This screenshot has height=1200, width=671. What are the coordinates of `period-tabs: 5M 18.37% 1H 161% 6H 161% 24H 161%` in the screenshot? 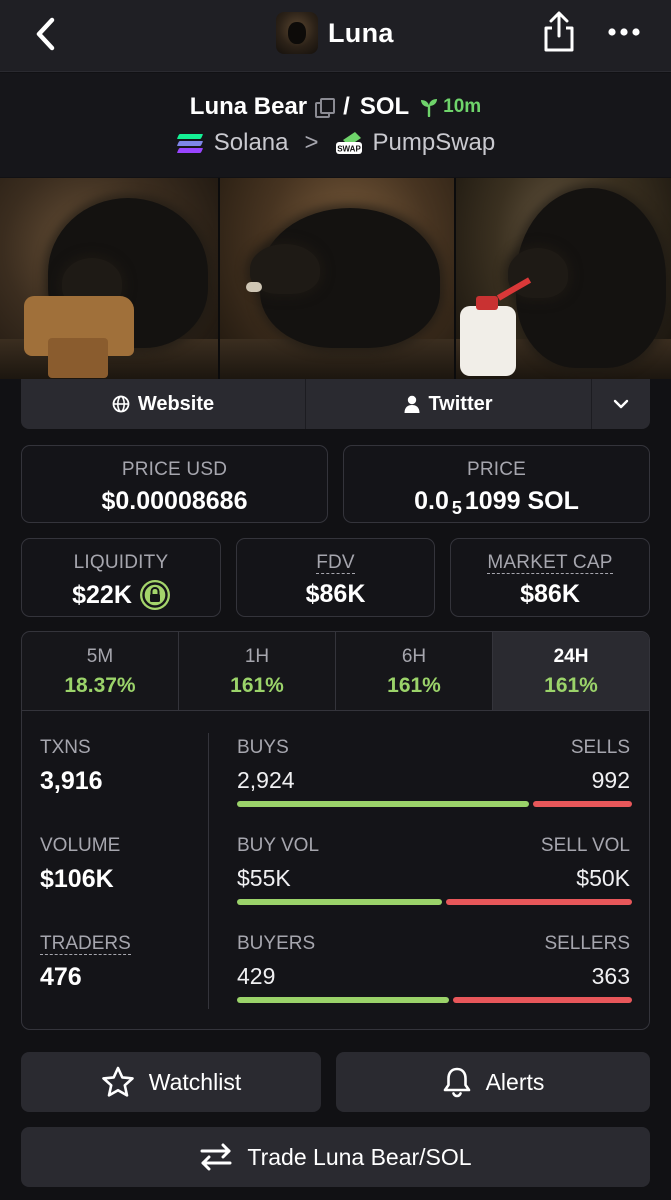 It's located at (335, 671).